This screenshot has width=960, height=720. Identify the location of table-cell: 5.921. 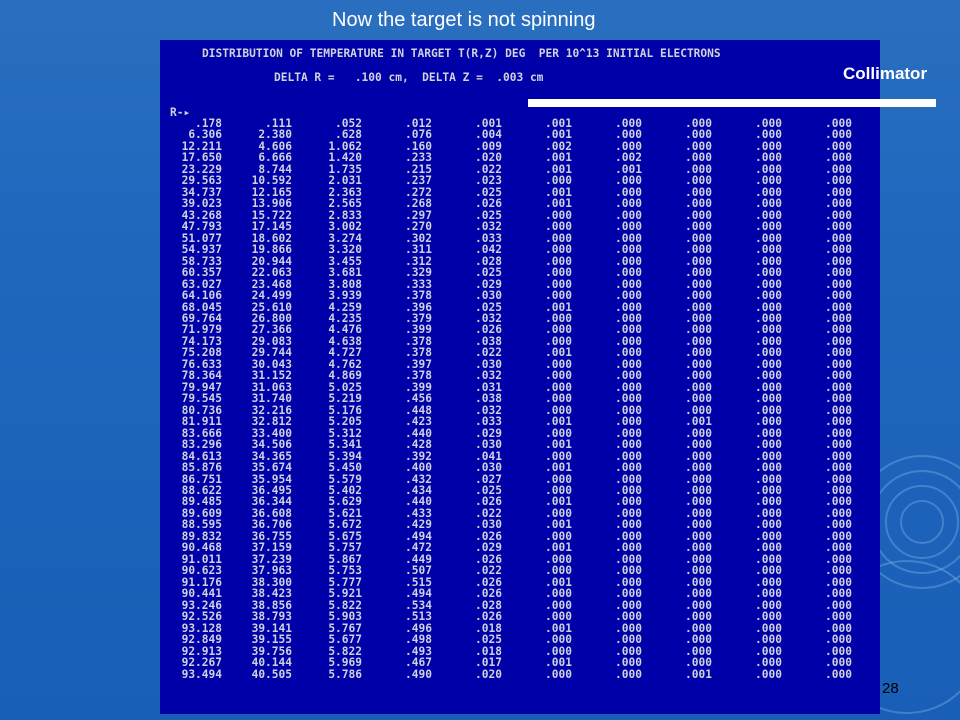
(345, 594).